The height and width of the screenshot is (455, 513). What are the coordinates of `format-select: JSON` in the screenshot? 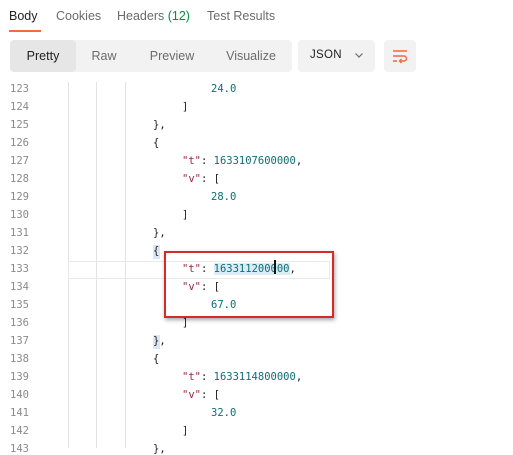 It's located at (336, 56).